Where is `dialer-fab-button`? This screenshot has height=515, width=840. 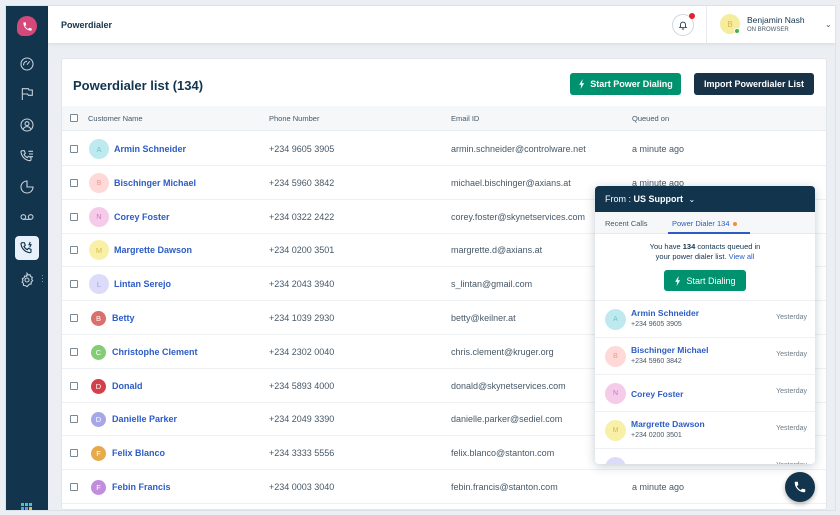
dialer-fab-button is located at coordinates (800, 487).